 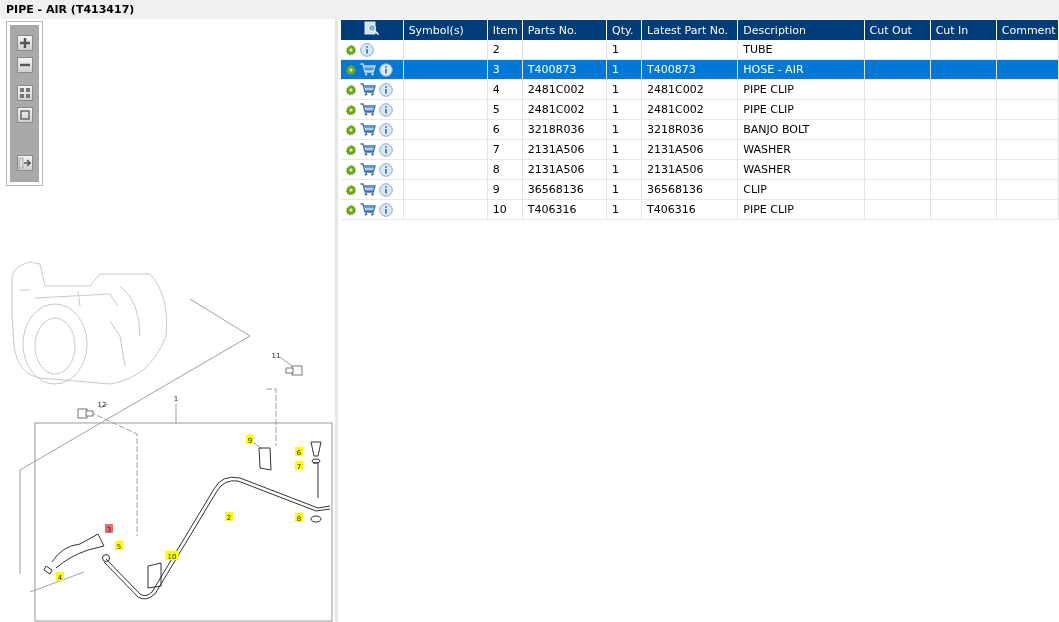 What do you see at coordinates (700, 50) in the screenshot?
I see `table-row: 2 1 TUBE` at bounding box center [700, 50].